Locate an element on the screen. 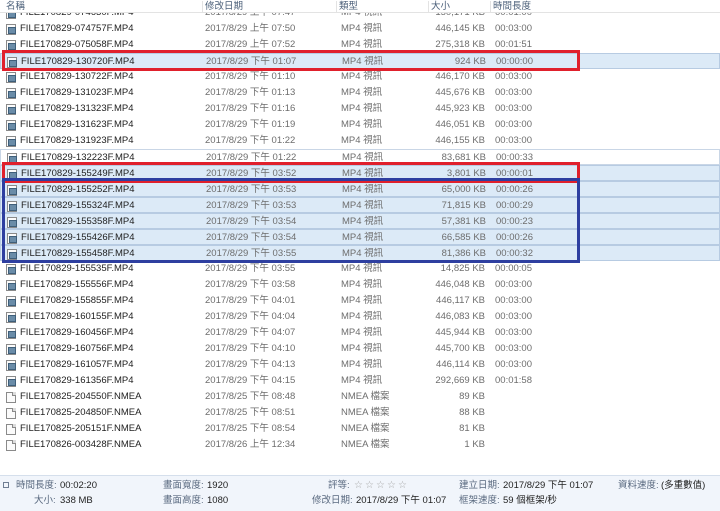 This screenshot has width=720, height=511. file-modified-date: 2017/8/29 下午 04:01 is located at coordinates (250, 300).